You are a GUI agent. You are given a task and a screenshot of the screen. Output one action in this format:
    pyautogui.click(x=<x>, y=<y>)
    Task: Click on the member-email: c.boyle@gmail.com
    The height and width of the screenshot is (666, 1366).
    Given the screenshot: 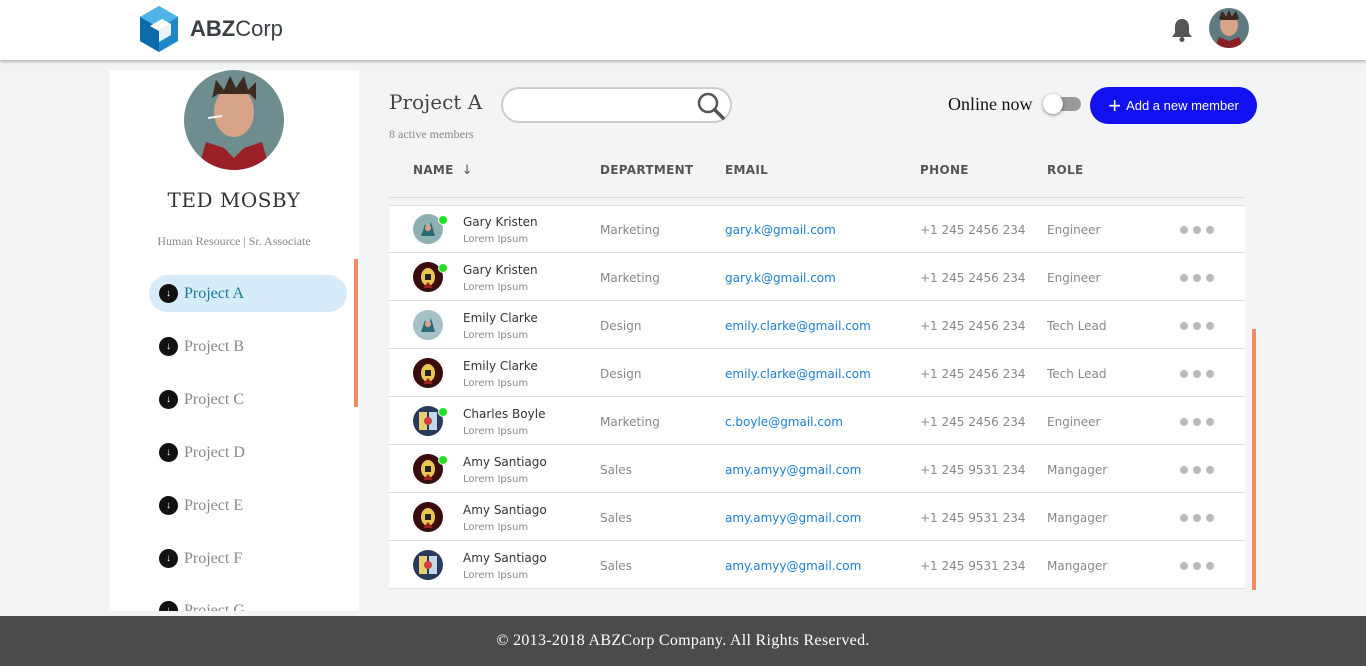 What is the action you would take?
    pyautogui.click(x=784, y=422)
    